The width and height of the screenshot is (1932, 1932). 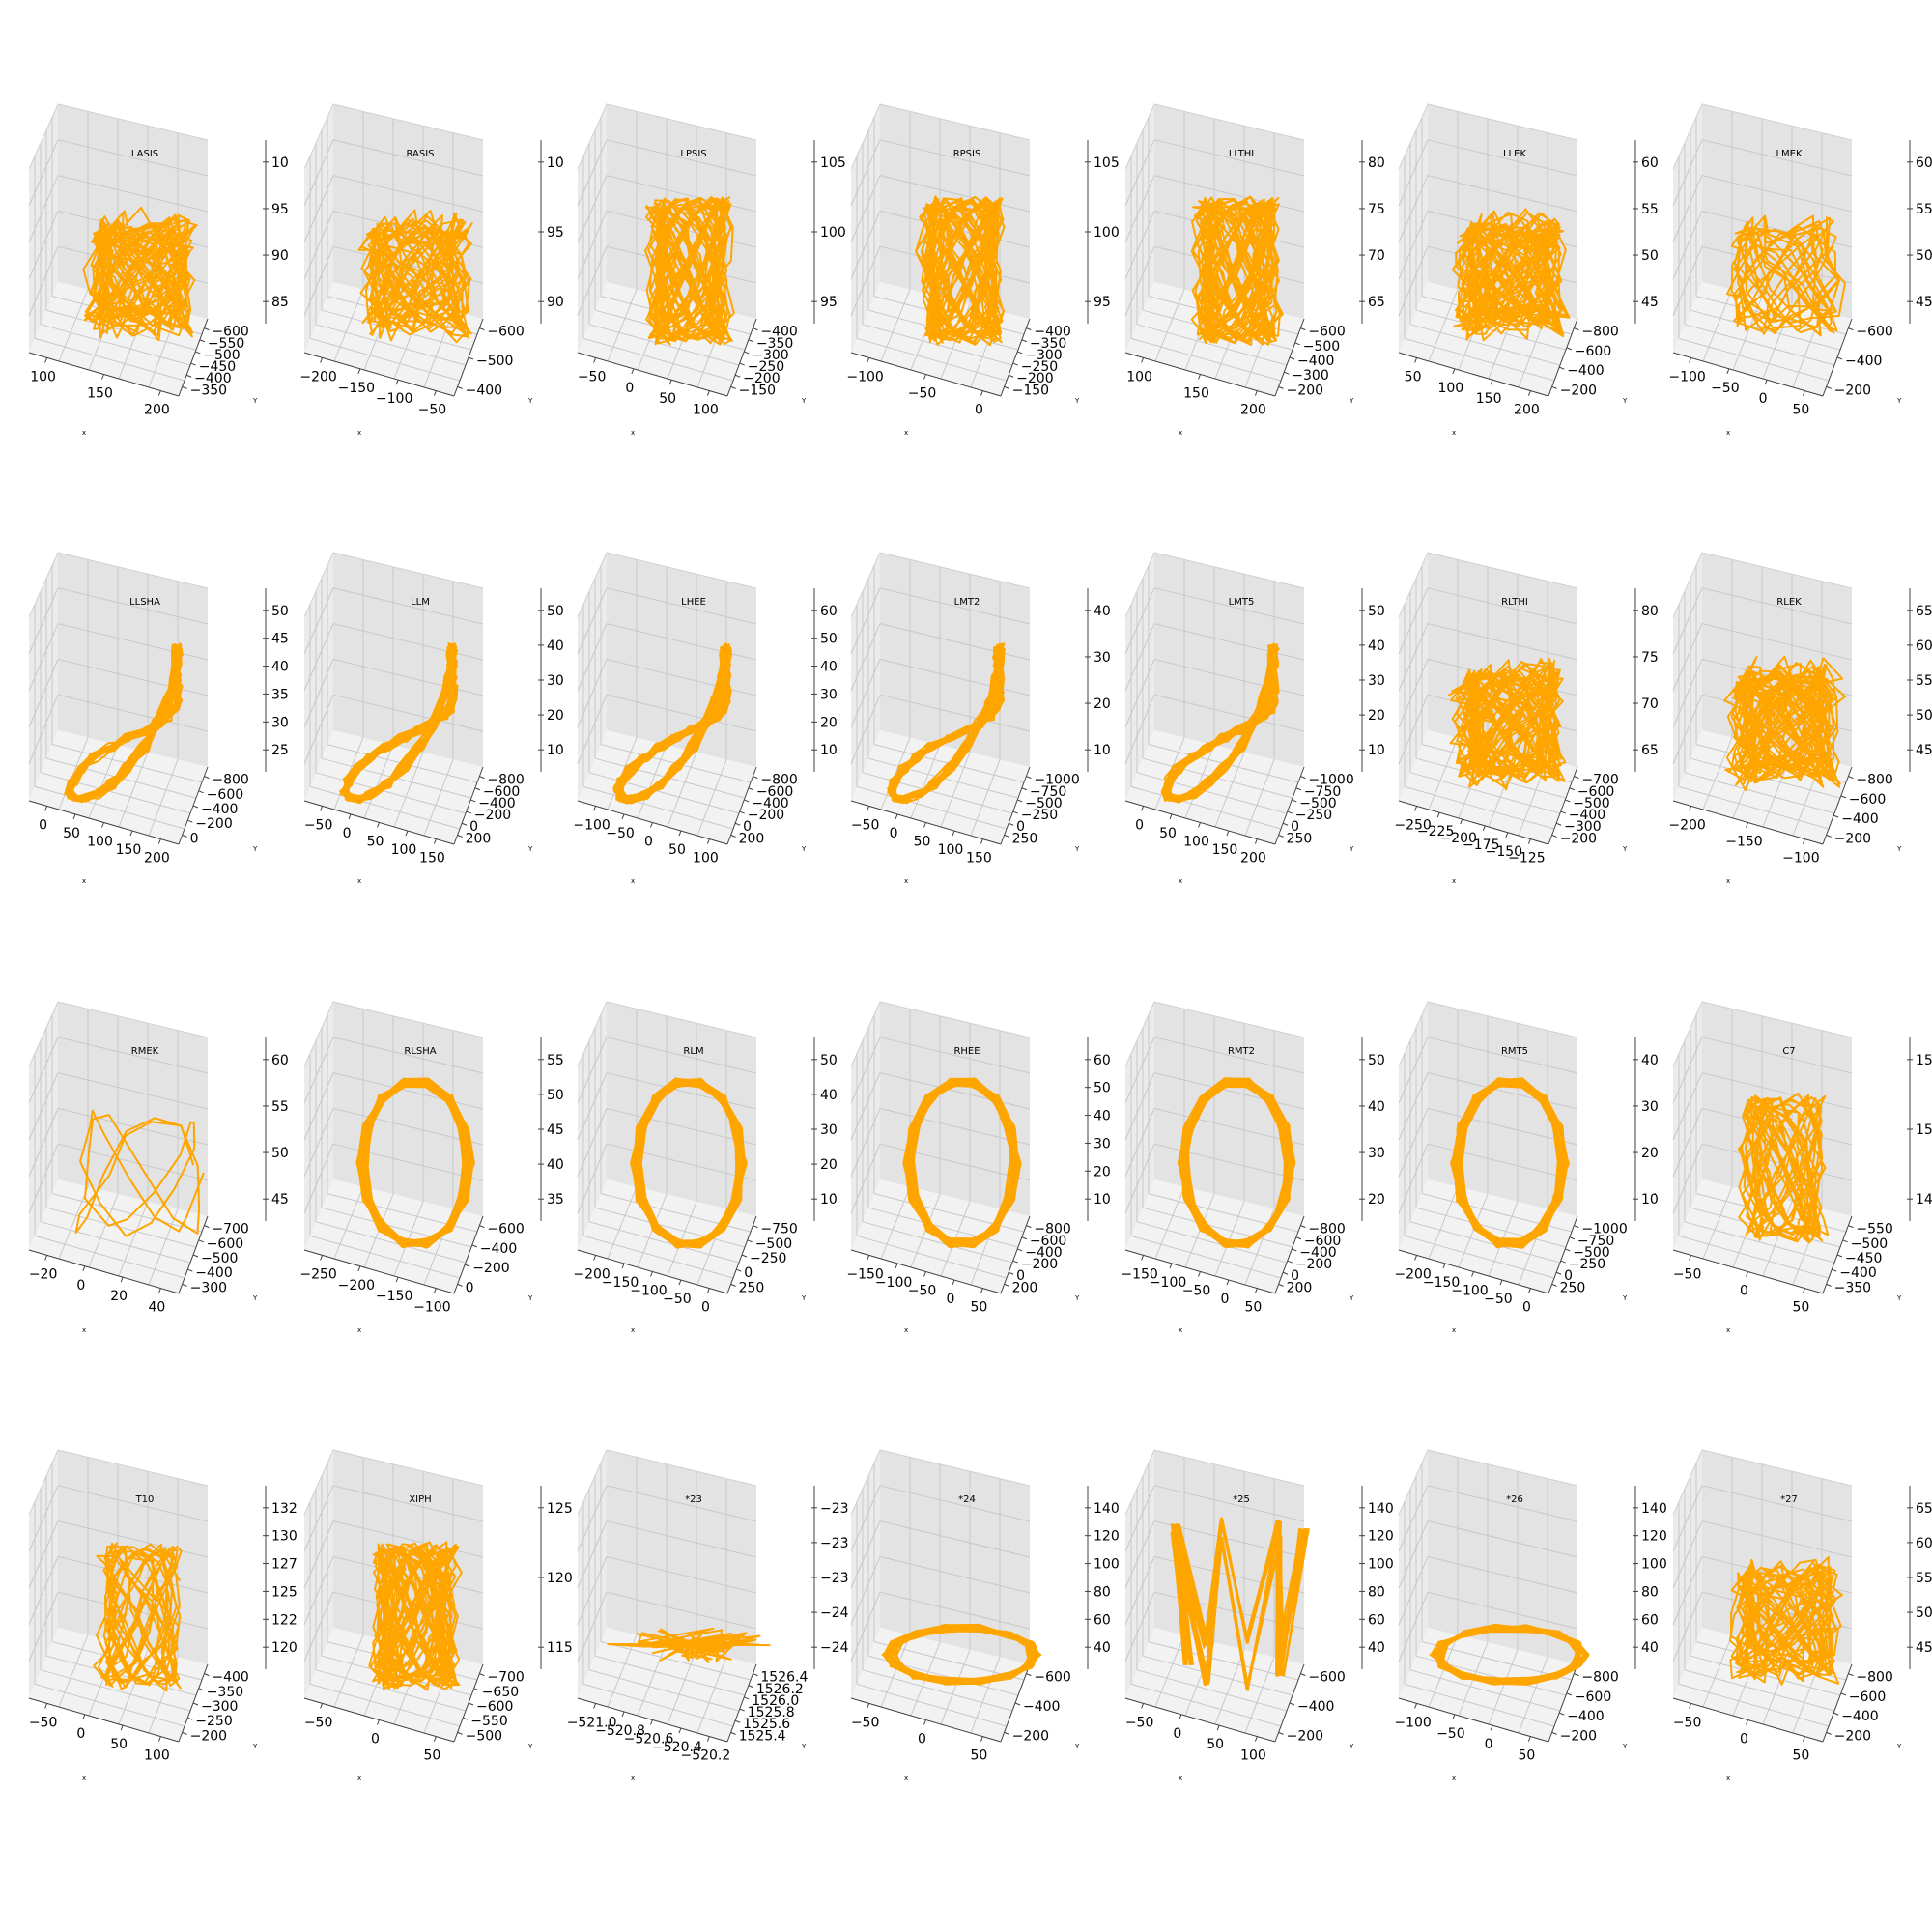 I want to click on z-tick-label: 85̇, so click(x=280, y=302).